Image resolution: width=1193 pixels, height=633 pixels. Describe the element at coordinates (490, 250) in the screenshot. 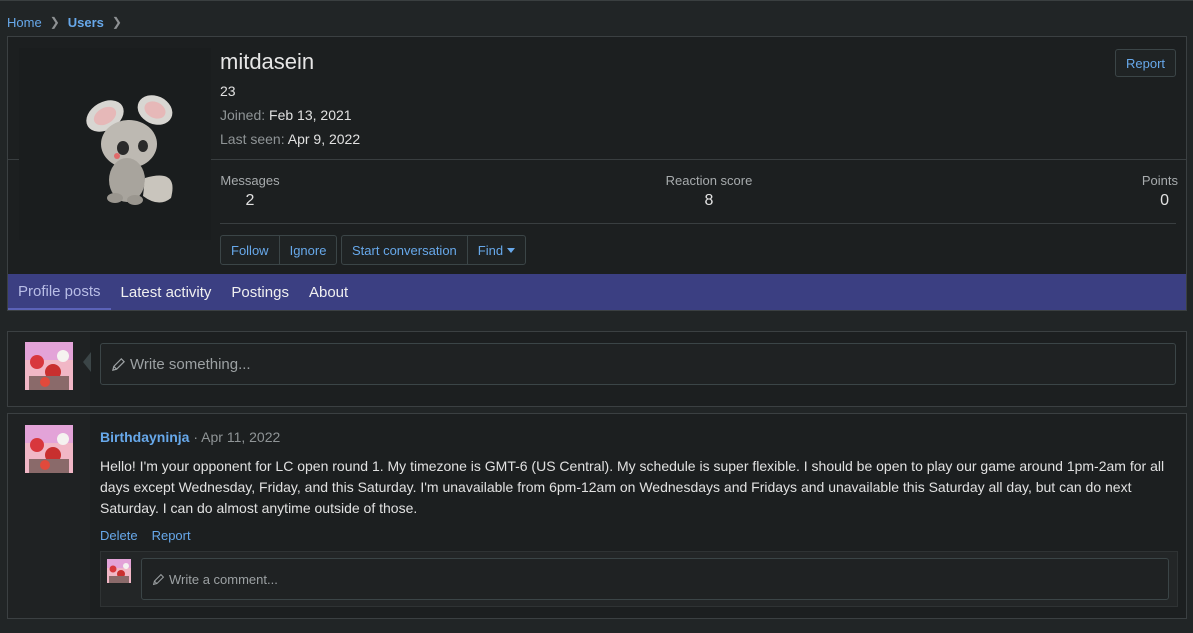

I see `find-label: Find` at that location.